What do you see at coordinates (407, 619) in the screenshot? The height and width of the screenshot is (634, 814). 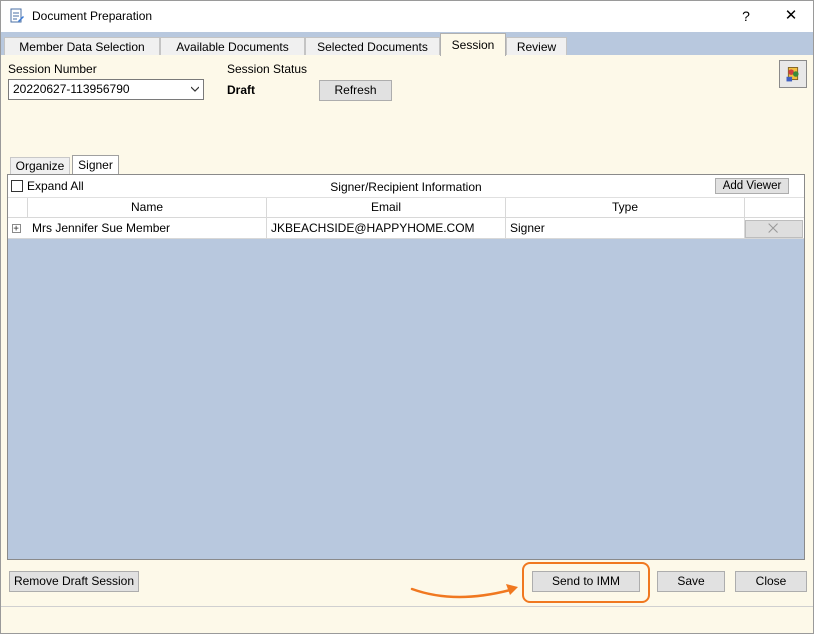 I see `status-footer` at bounding box center [407, 619].